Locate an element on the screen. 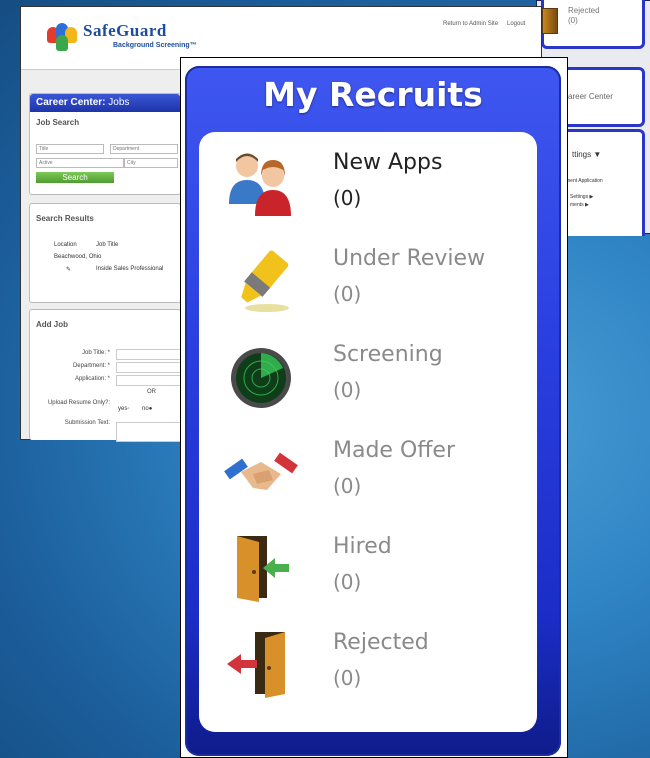 Image resolution: width=650 pixels, height=758 pixels. department-field is located at coordinates (149, 367).